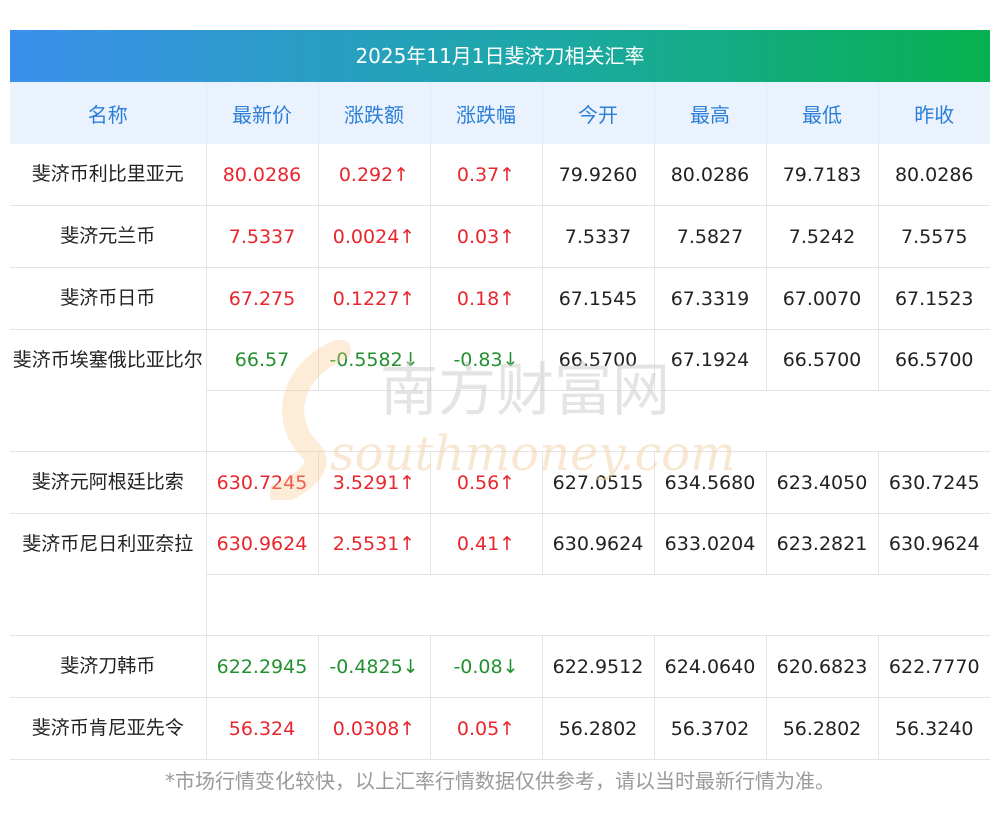 The image size is (1000, 817). What do you see at coordinates (500, 781) in the screenshot?
I see `disclaimer-footnote: *市场行情变化较快，以上汇率行情数据仅供参考，请以当时最新行情为准。` at bounding box center [500, 781].